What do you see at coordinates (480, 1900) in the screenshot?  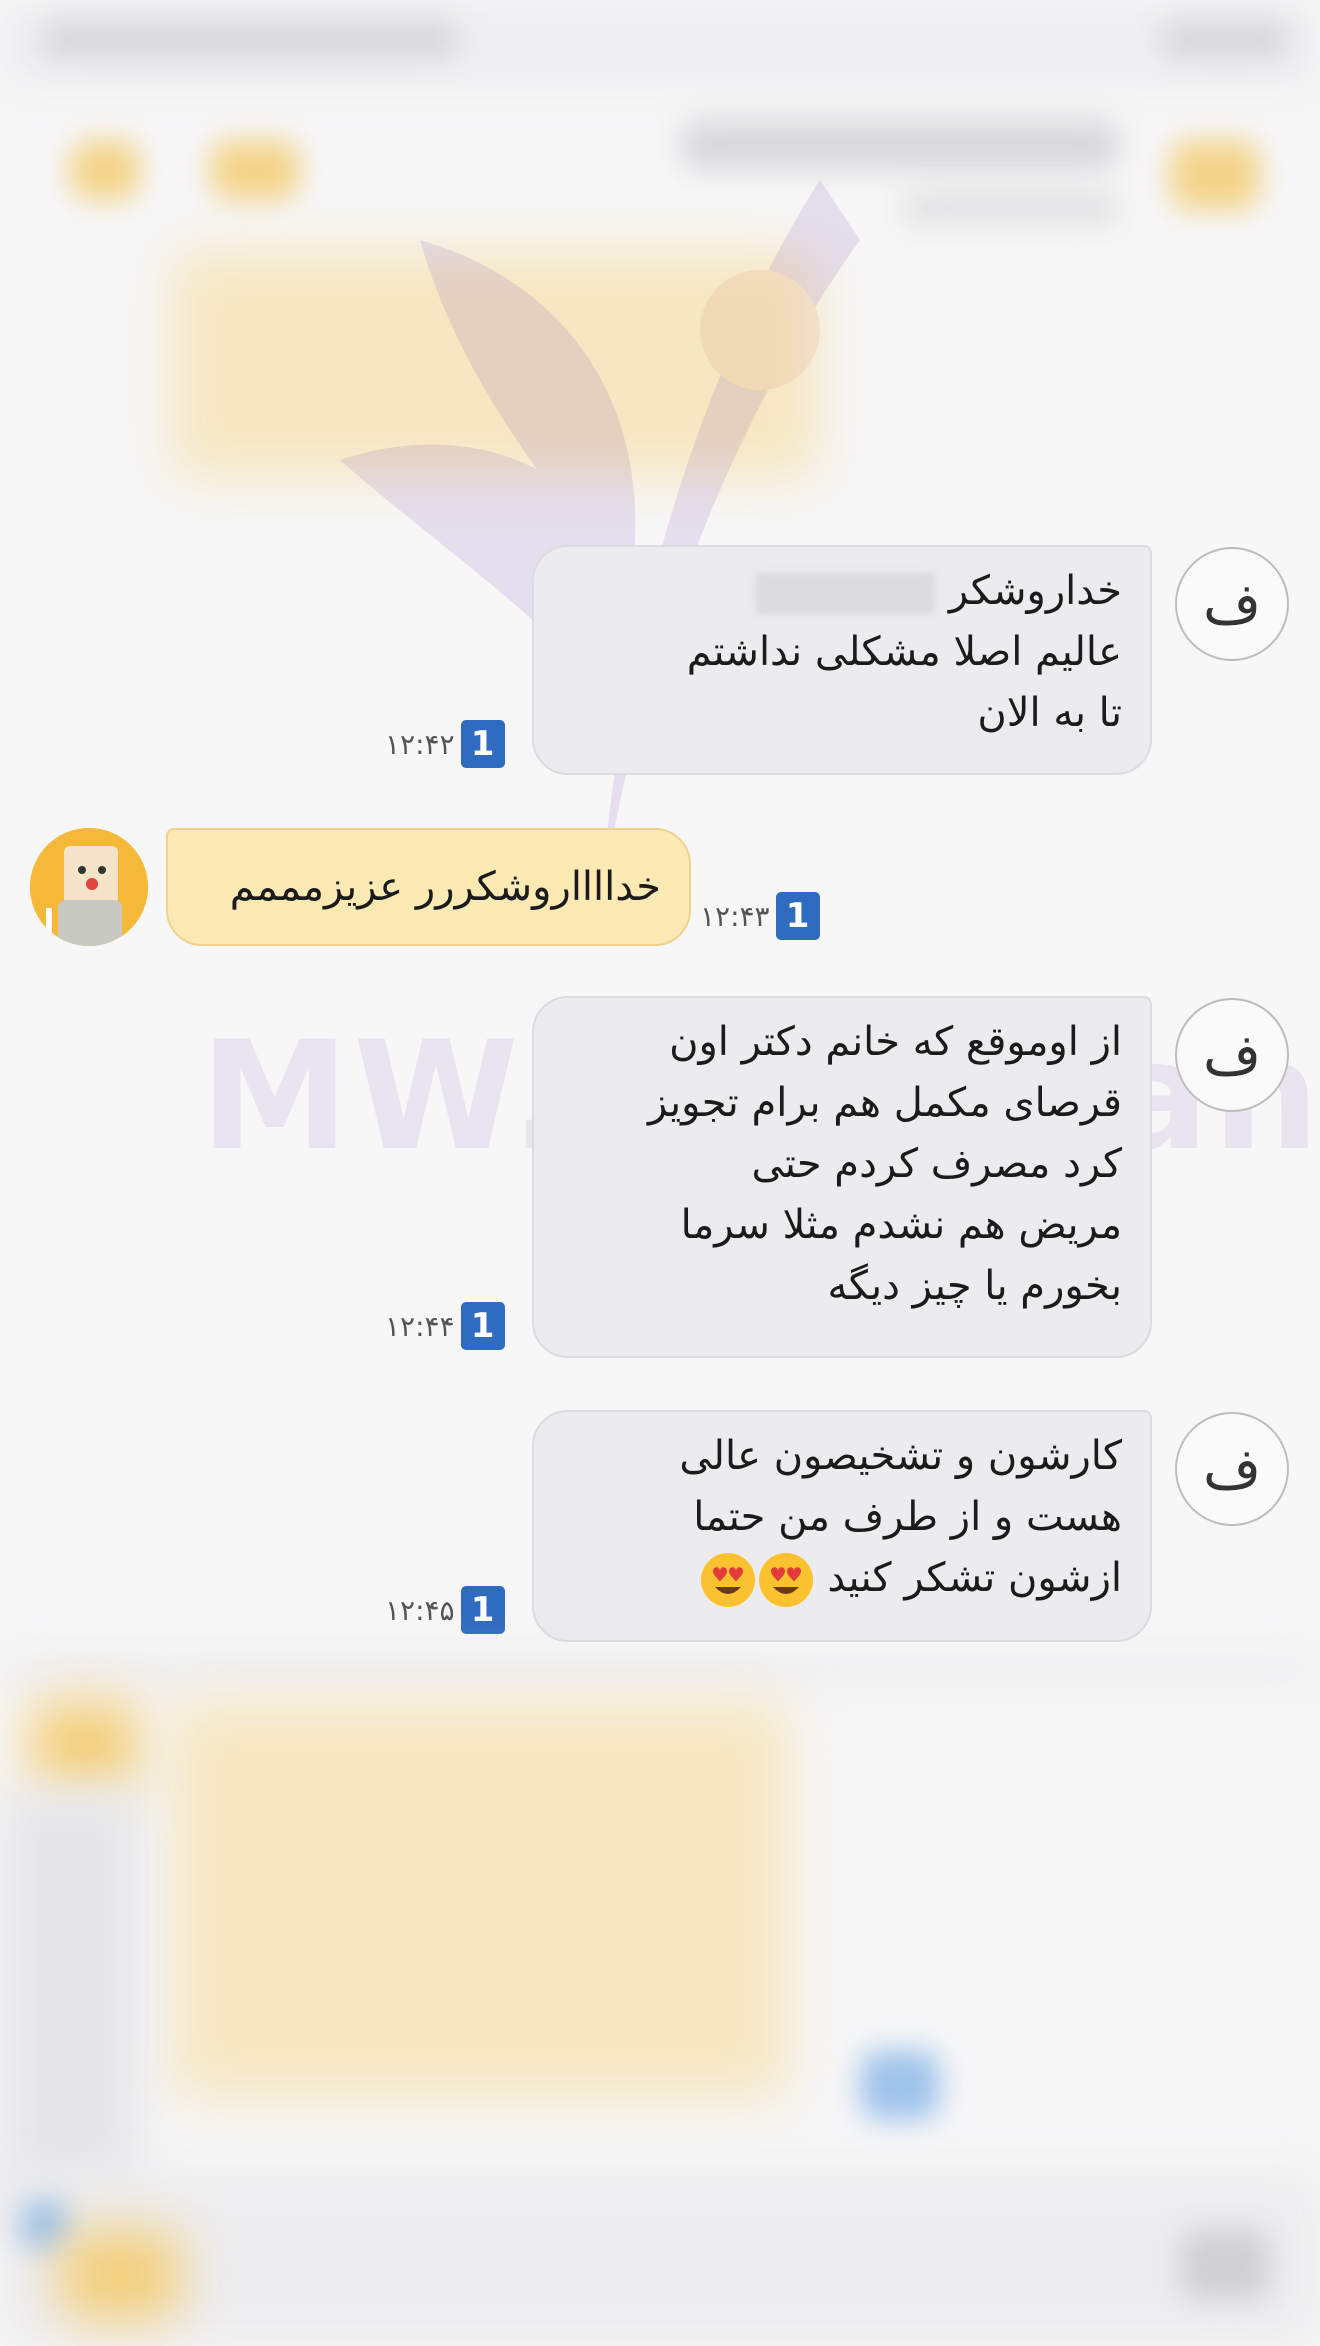 I see `blurred-next-message` at bounding box center [480, 1900].